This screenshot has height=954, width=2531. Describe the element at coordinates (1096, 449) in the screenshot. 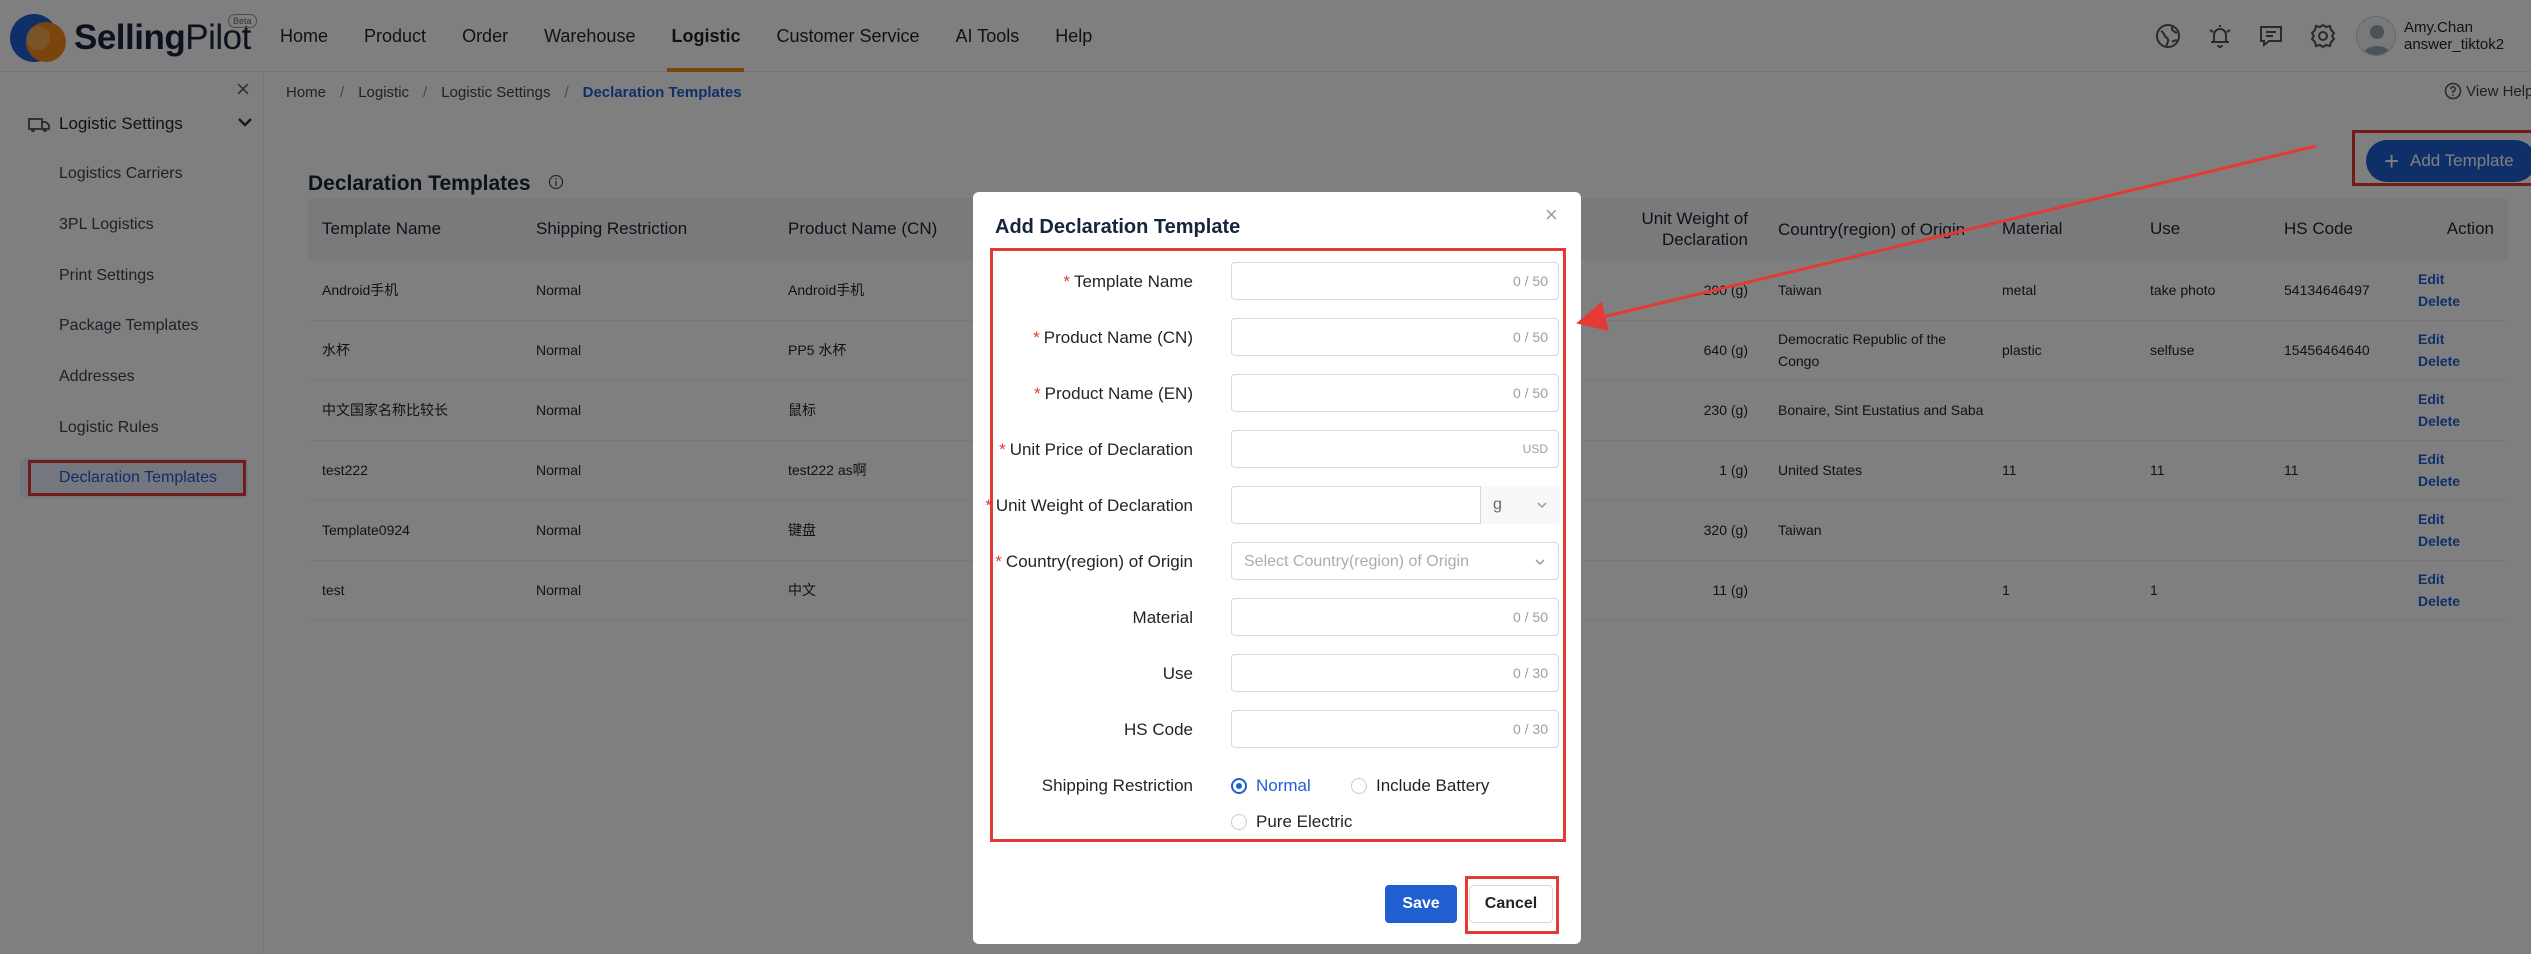

I see `field-label: * Unit Price of Declaration` at that location.